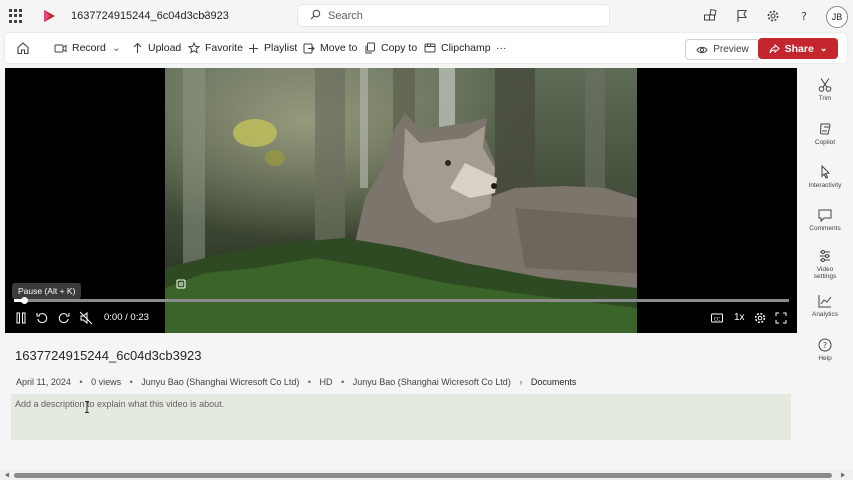 This screenshot has width=853, height=480. What do you see at coordinates (825, 98) in the screenshot?
I see `rail-trim-label: Trim` at bounding box center [825, 98].